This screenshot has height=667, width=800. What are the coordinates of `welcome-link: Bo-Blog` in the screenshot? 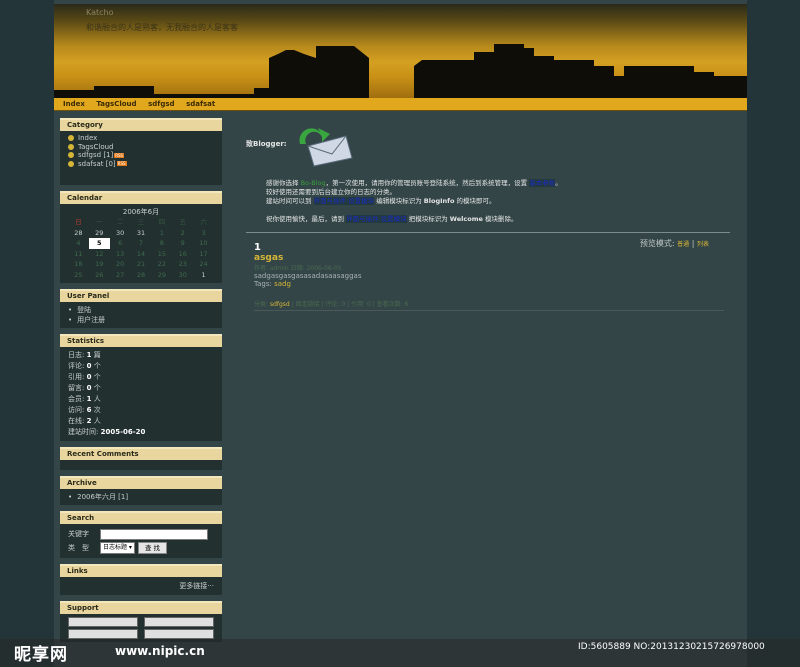 It's located at (313, 183).